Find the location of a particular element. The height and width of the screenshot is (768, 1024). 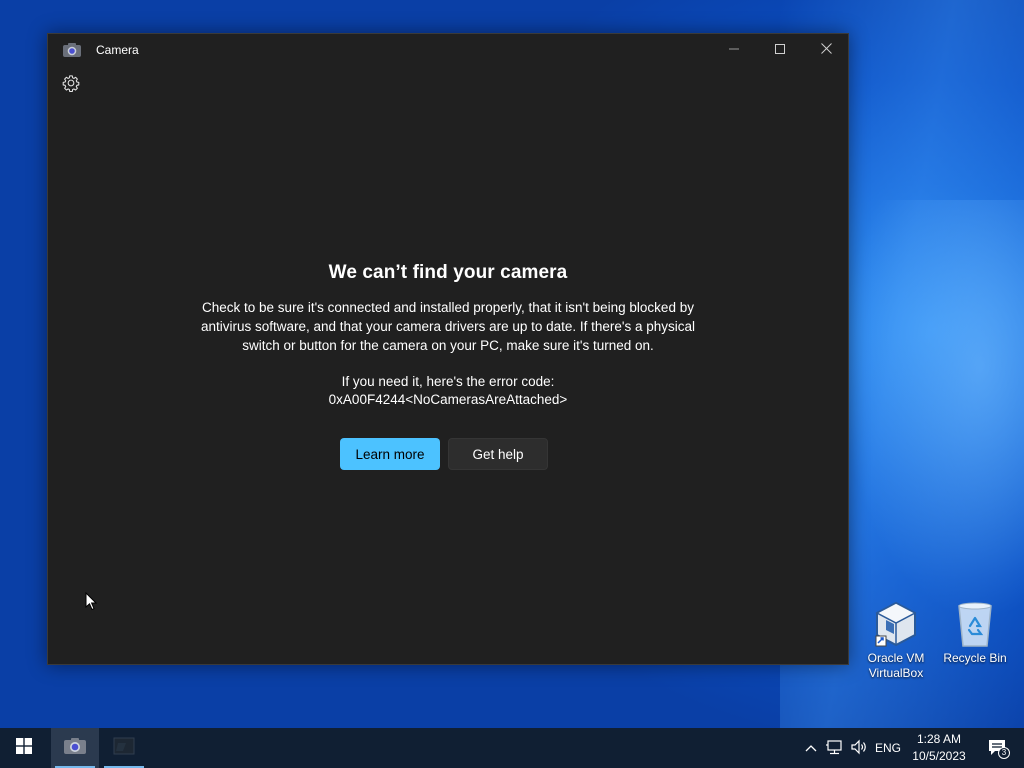

error-title: We can’t find your camera is located at coordinates (448, 272).